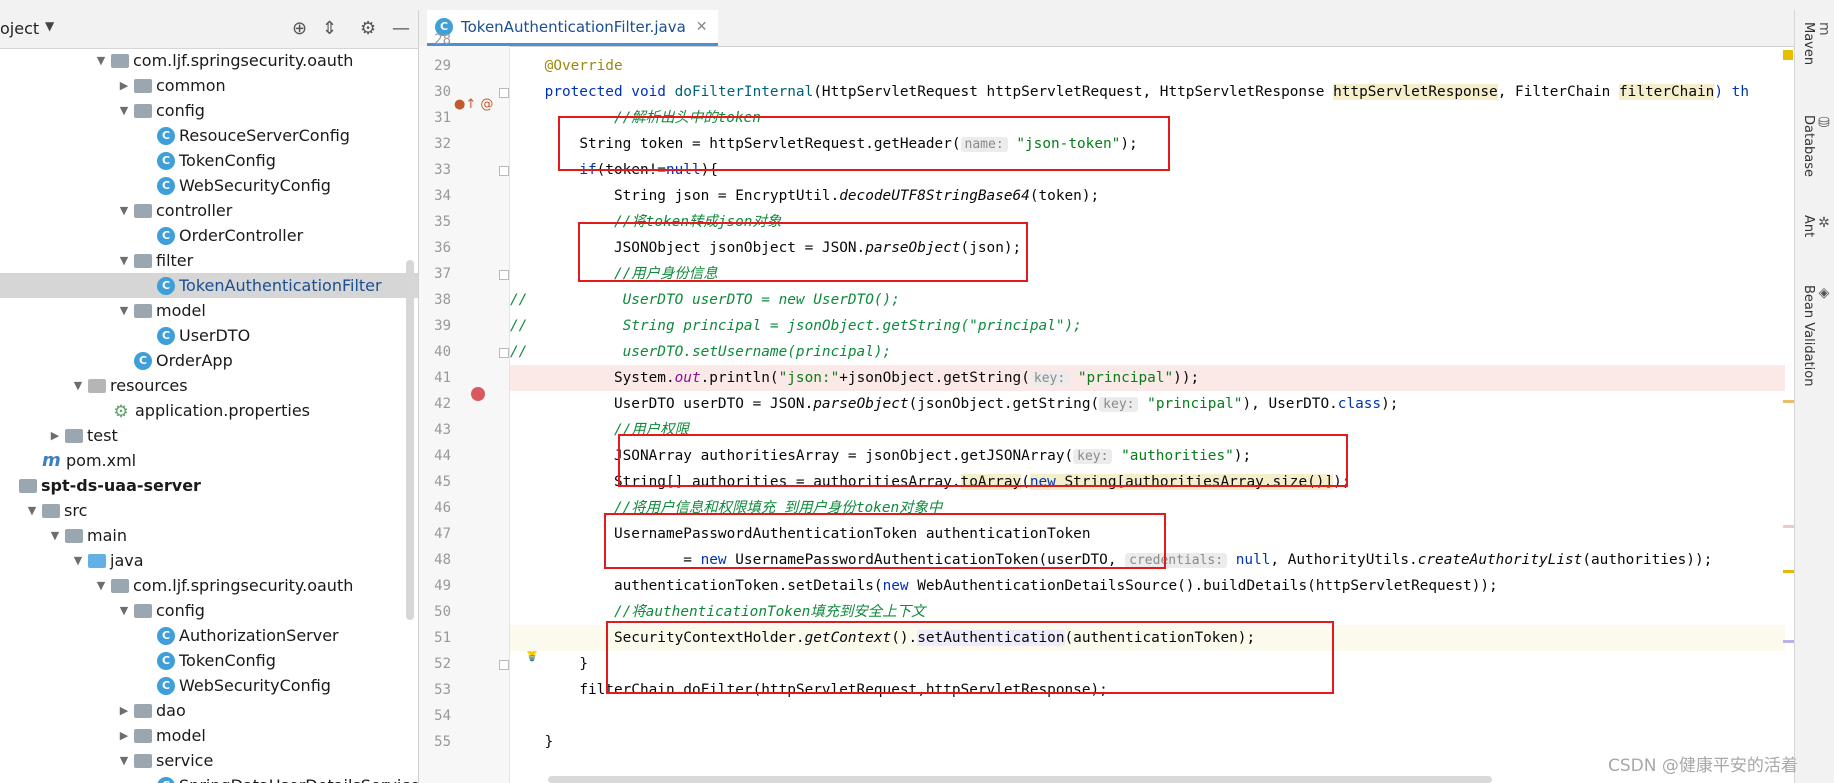  I want to click on tree-item: ▼ service, so click(209, 760).